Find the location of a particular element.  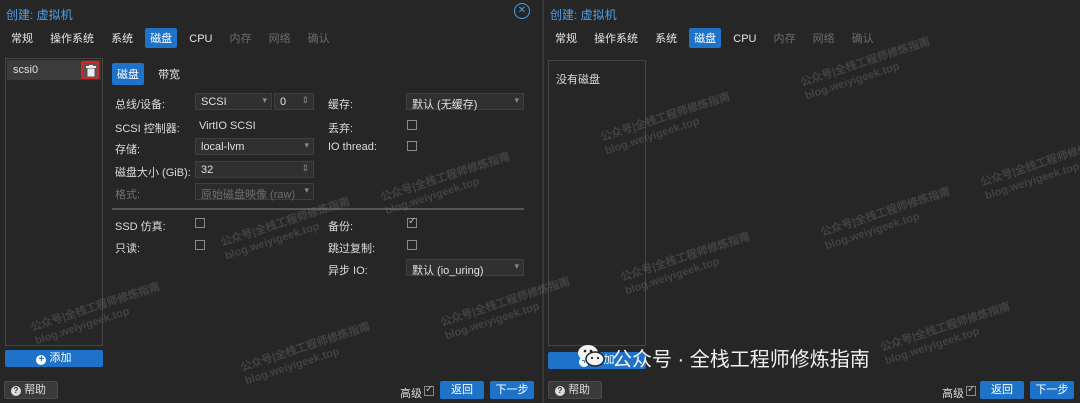

controller-value: VirtIO SCSI is located at coordinates (227, 126).